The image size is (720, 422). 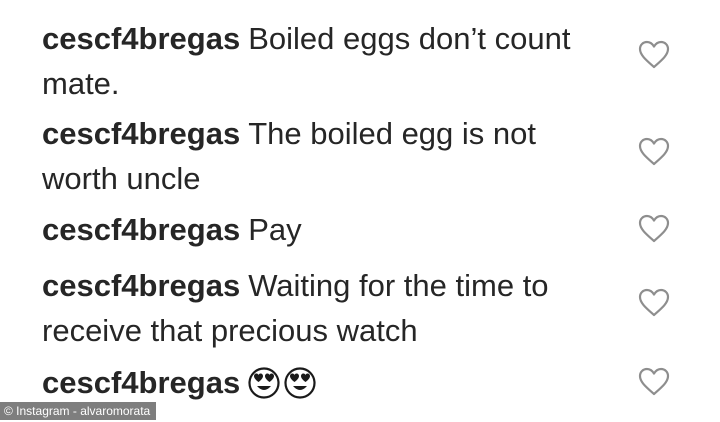 What do you see at coordinates (78, 411) in the screenshot?
I see `copyright-watermark: © Instagram - alvaromorata` at bounding box center [78, 411].